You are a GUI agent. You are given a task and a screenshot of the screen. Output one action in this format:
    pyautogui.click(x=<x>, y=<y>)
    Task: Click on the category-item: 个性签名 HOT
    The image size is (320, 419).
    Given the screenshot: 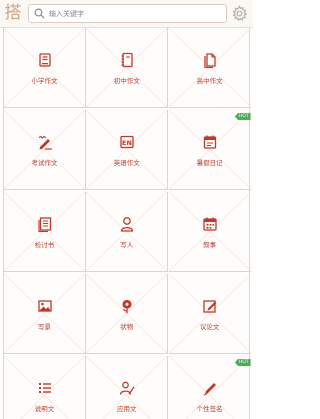 What is the action you would take?
    pyautogui.click(x=209, y=387)
    